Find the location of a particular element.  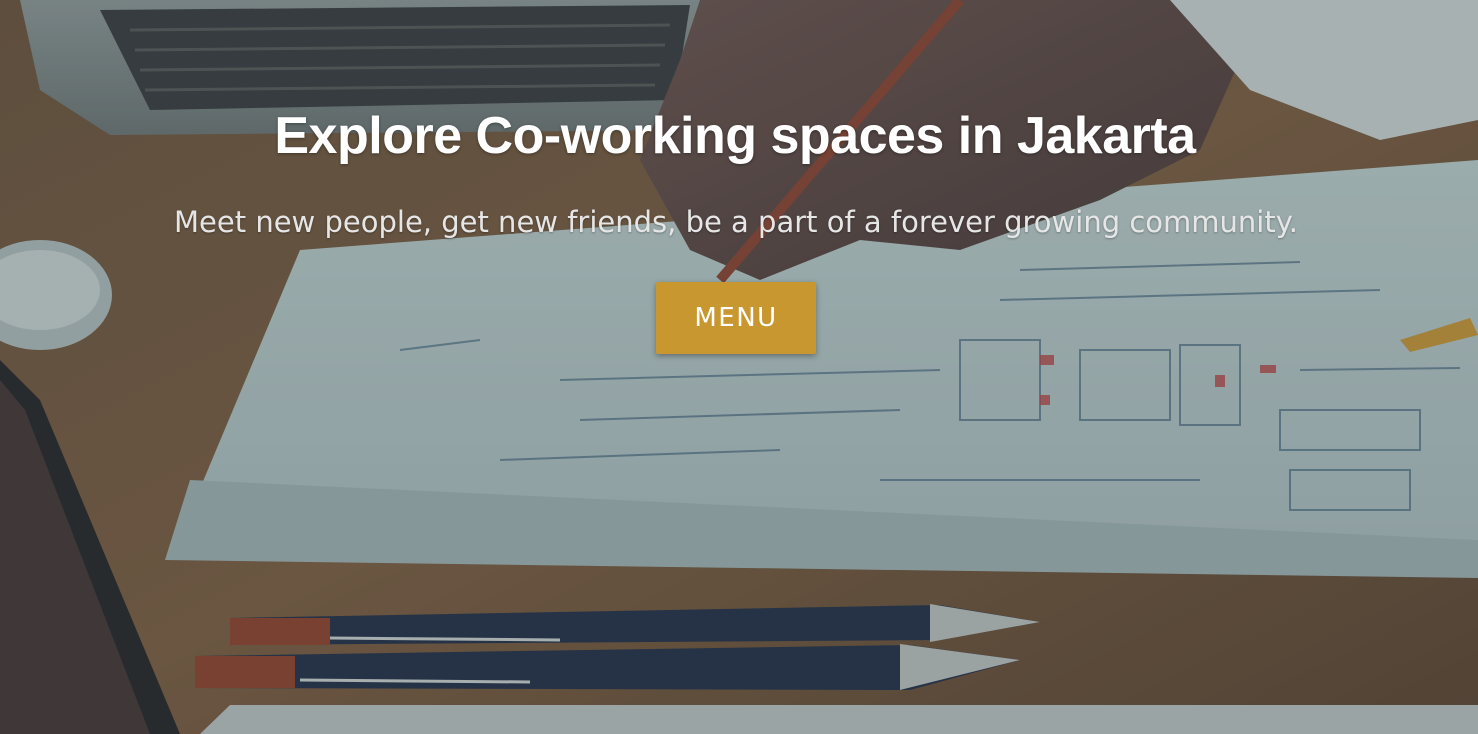

hero-title: Explore Co-working spaces in Jakarta is located at coordinates (735, 136).